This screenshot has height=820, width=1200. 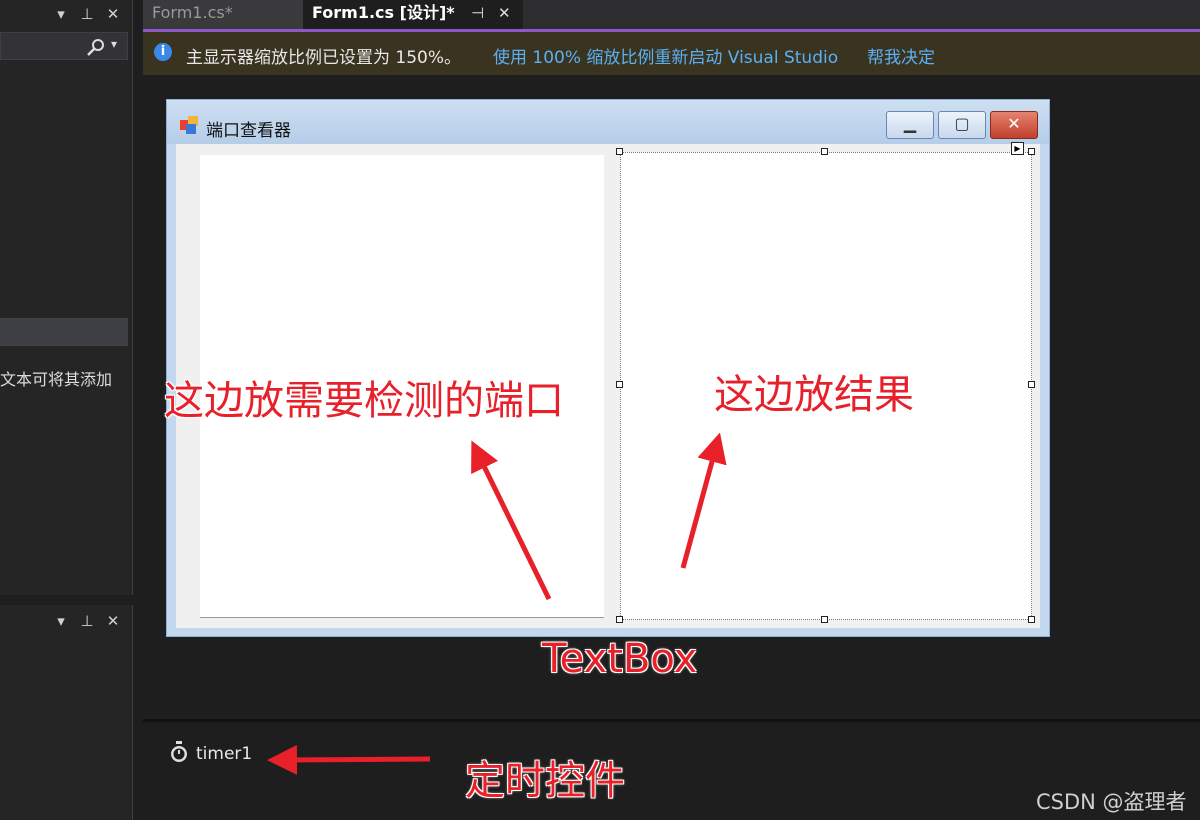 What do you see at coordinates (511, 520) in the screenshot?
I see `arrow-to-ports-textbox` at bounding box center [511, 520].